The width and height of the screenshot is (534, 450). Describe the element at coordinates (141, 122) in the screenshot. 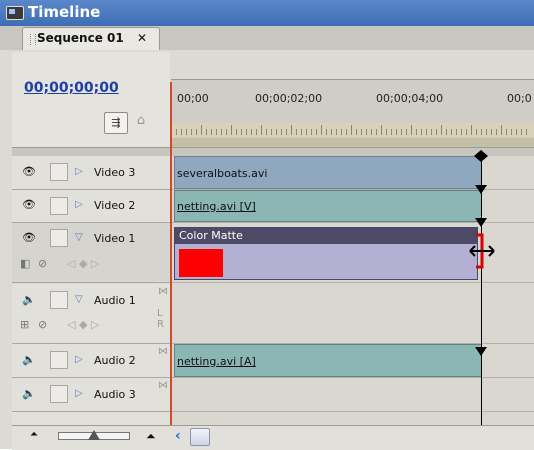

I see `set-marker-icon: ⌂` at that location.